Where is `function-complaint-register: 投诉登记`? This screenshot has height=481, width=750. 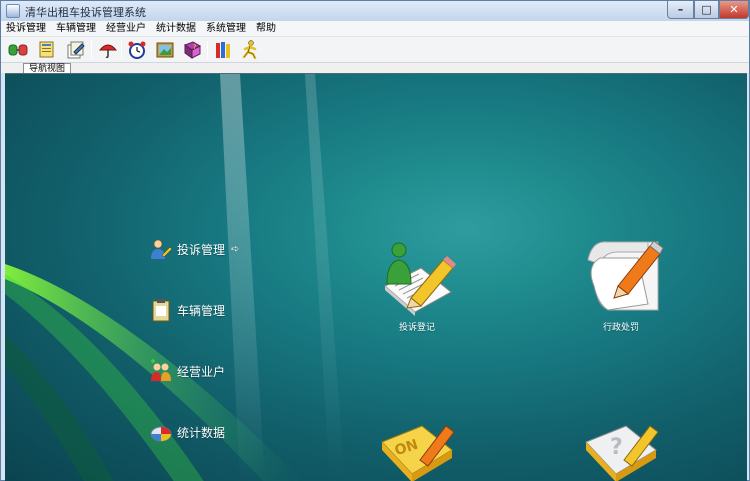
function-complaint-register: 投诉登记 is located at coordinates (417, 283).